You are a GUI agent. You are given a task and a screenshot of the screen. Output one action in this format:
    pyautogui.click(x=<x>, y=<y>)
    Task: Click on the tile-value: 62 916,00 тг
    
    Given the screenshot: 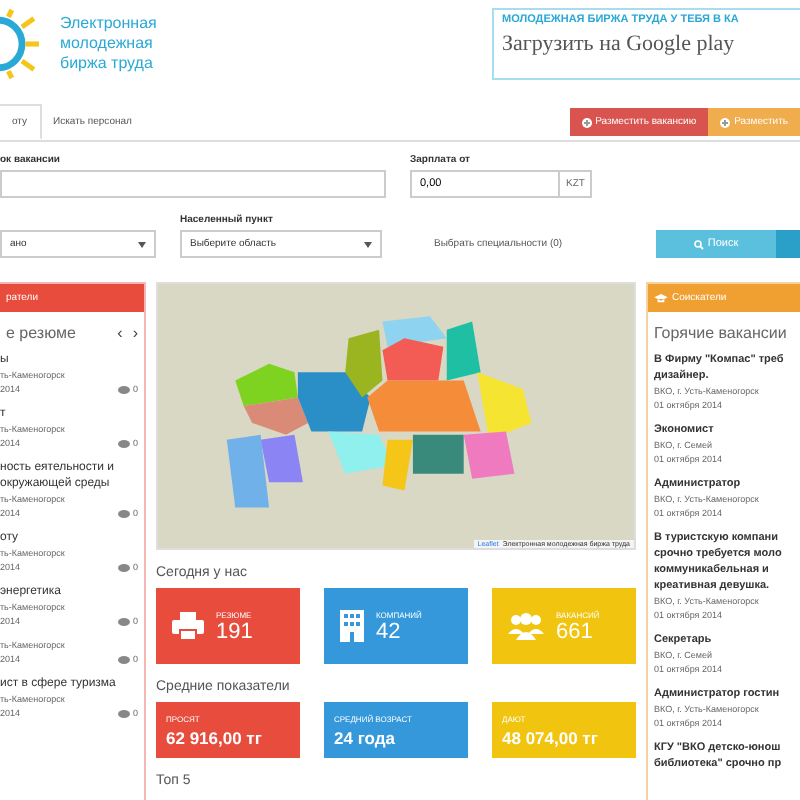 What is the action you would take?
    pyautogui.click(x=214, y=737)
    